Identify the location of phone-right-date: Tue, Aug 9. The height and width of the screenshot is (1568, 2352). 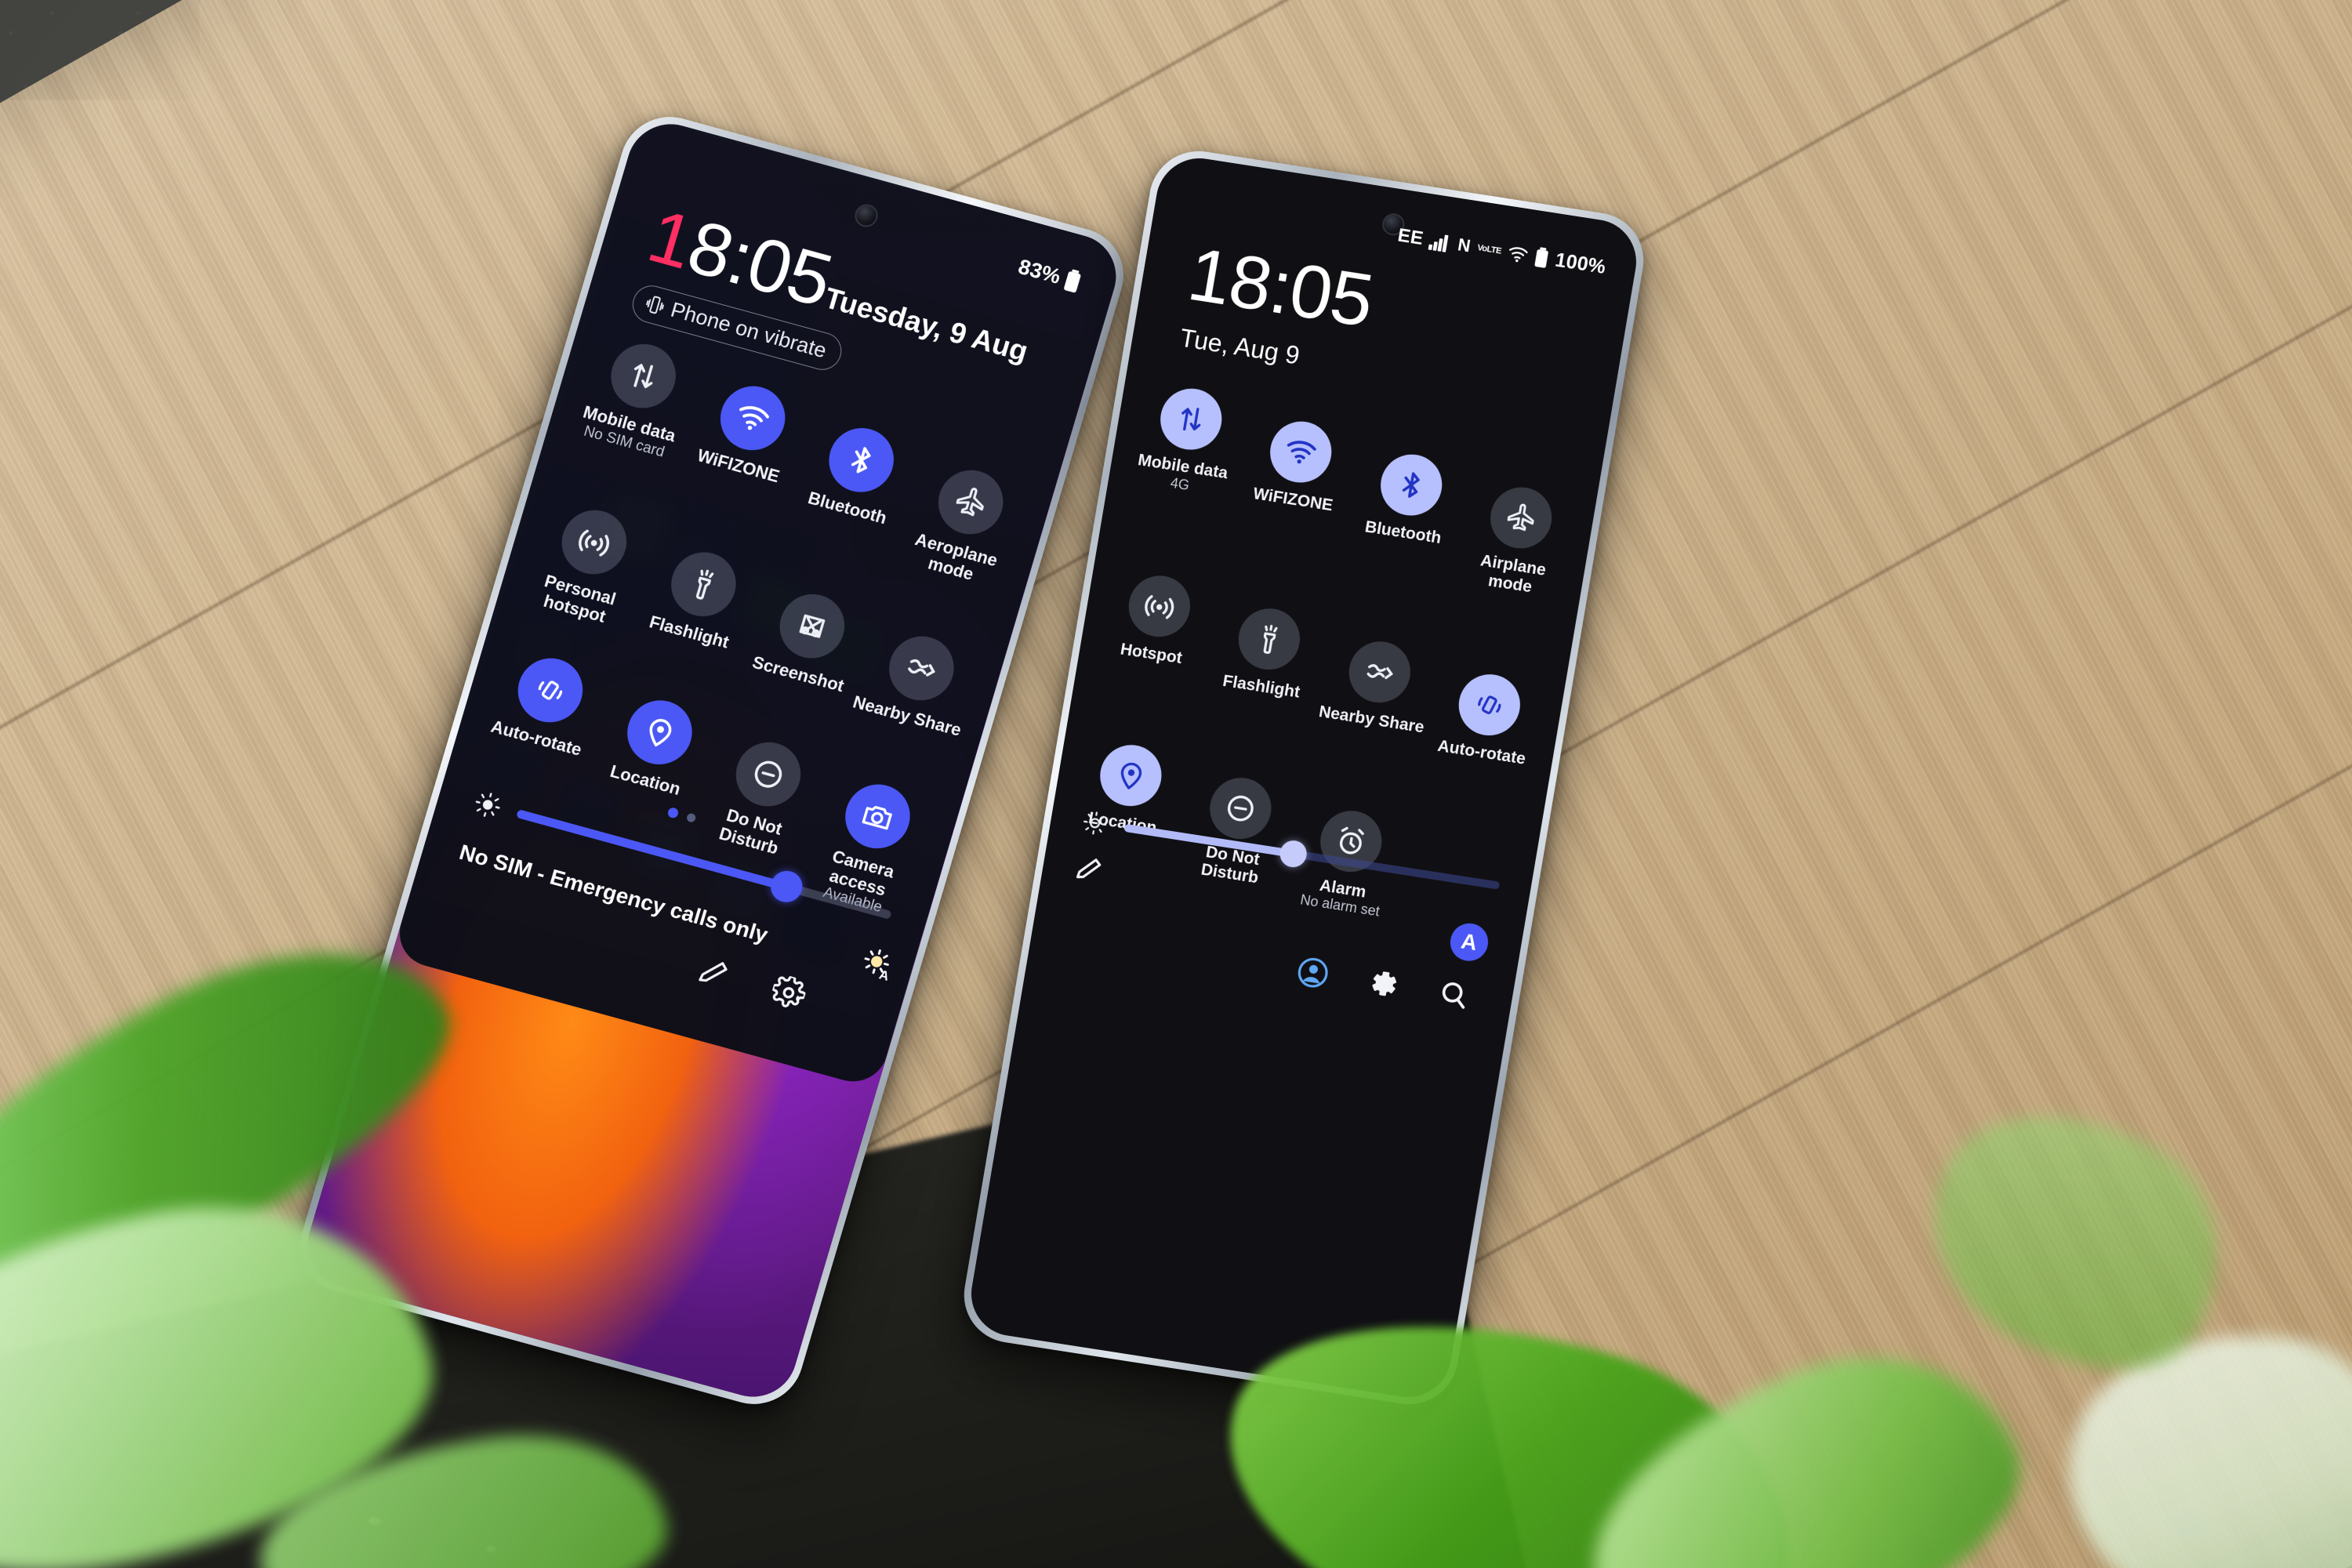
(1240, 346).